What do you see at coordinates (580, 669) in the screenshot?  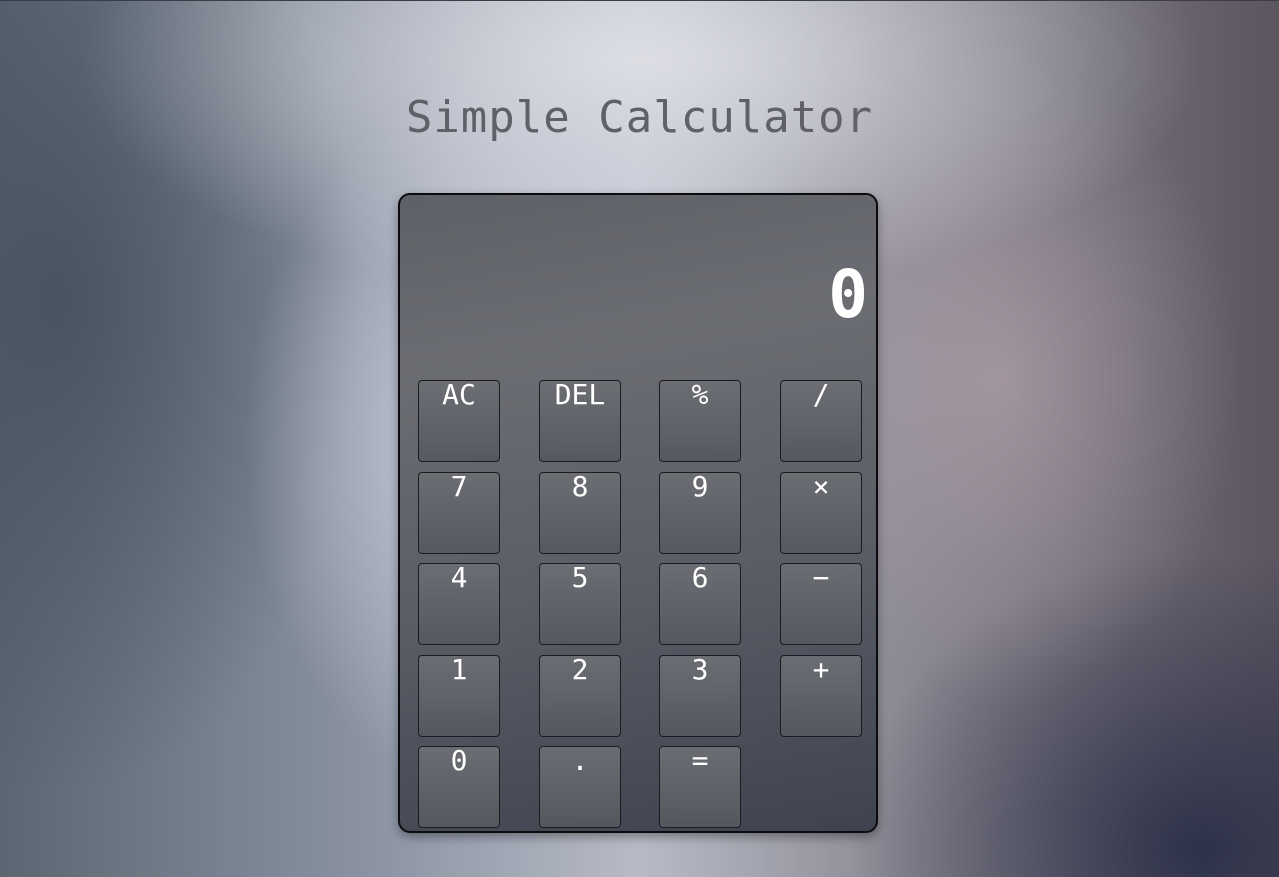 I see `digit-2-label: 2` at bounding box center [580, 669].